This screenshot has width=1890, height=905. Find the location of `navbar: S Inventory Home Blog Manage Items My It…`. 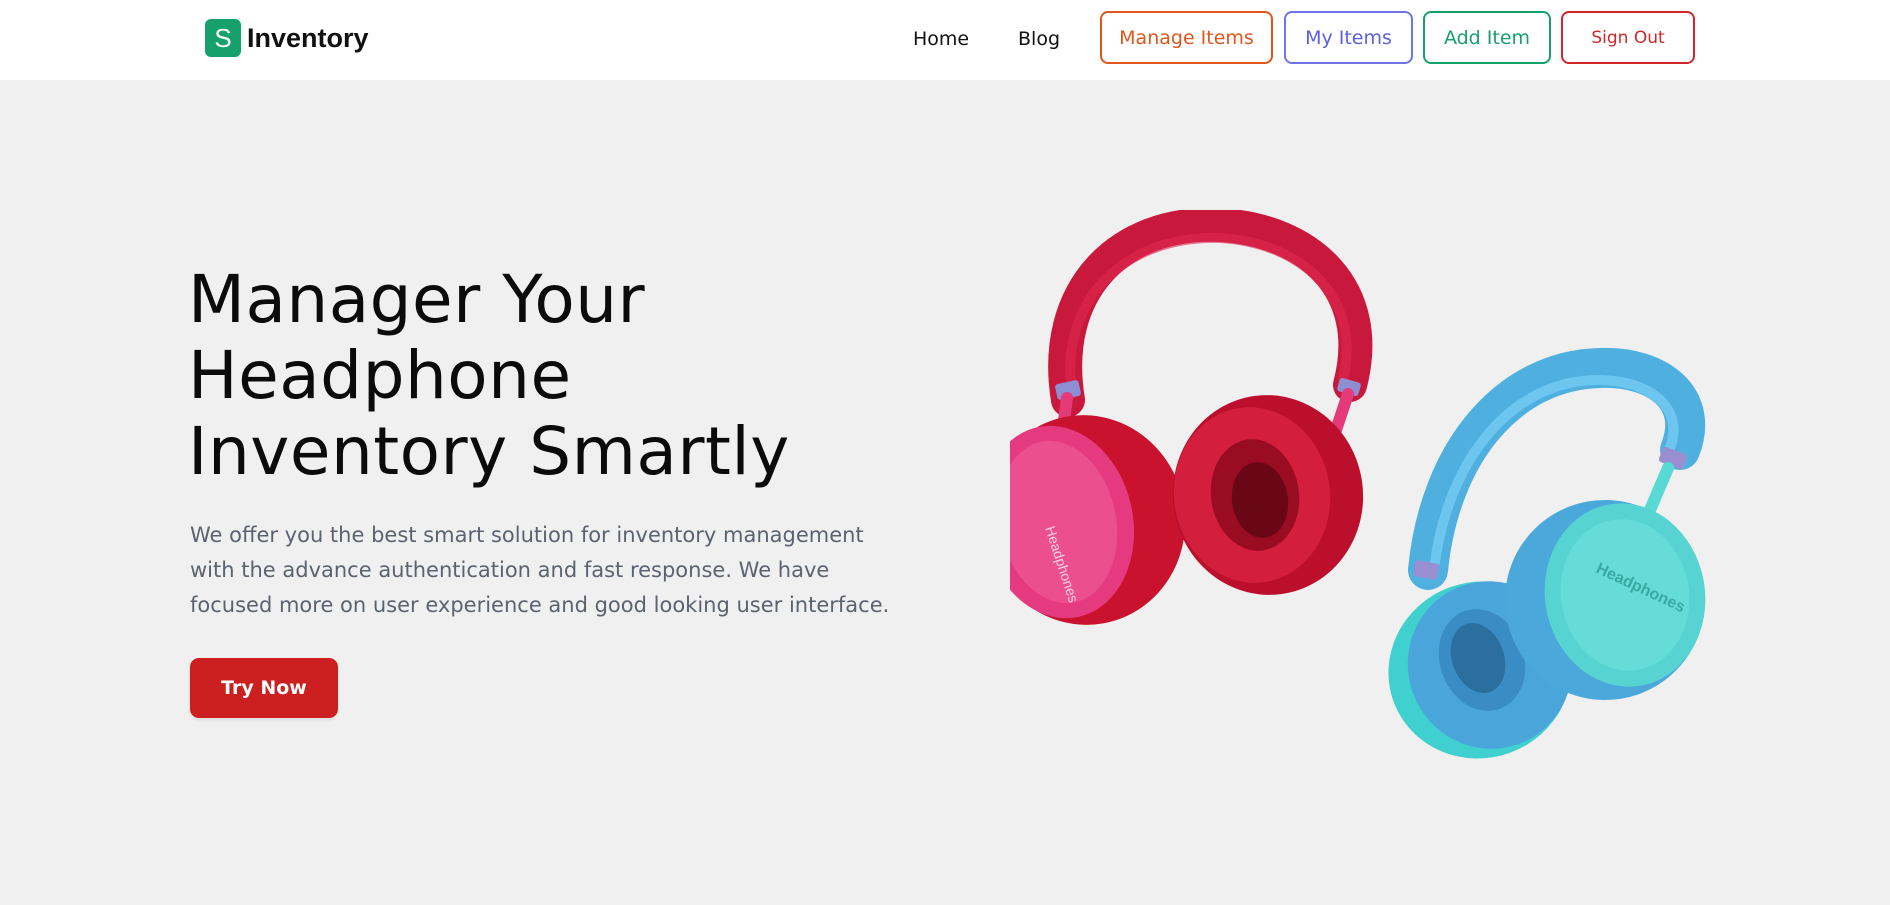

navbar: S Inventory Home Blog Manage Items My It… is located at coordinates (945, 40).